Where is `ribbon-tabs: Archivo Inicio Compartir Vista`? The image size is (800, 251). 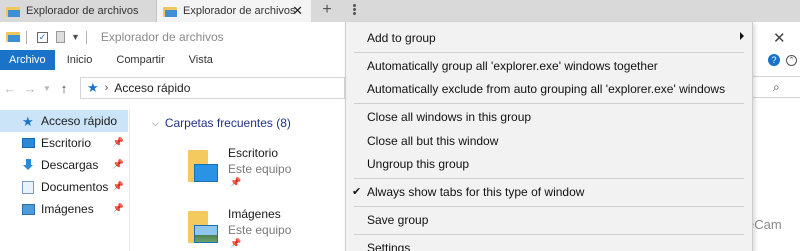
ribbon-tabs: Archivo Inicio Compartir Vista is located at coordinates (172, 60).